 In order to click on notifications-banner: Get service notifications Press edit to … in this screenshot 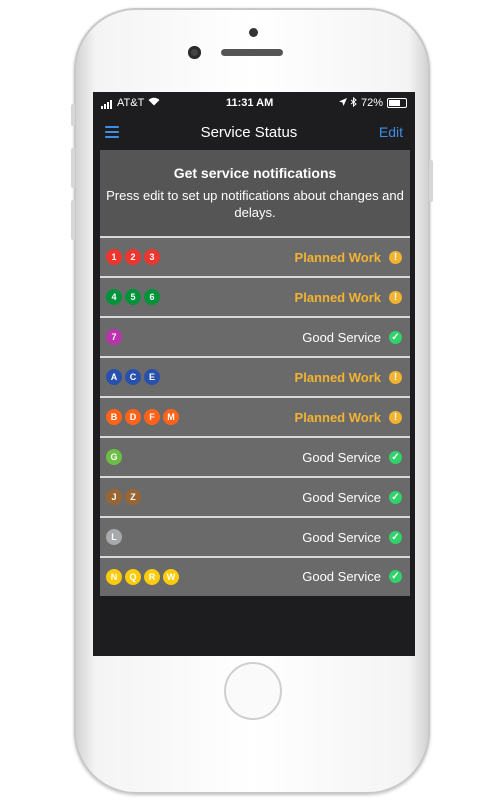, I will do `click(255, 193)`.